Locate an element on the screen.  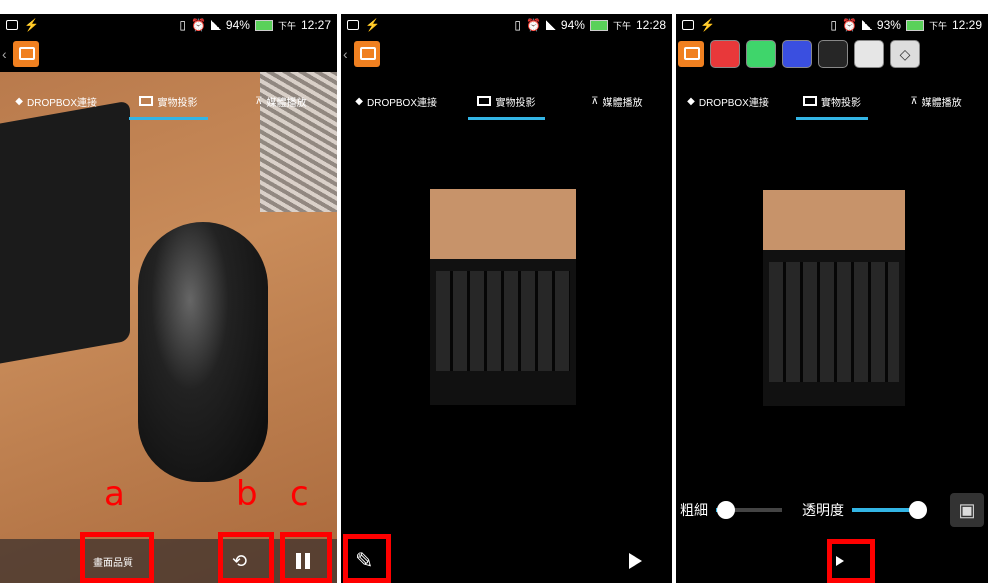
color-palette is located at coordinates (797, 54).